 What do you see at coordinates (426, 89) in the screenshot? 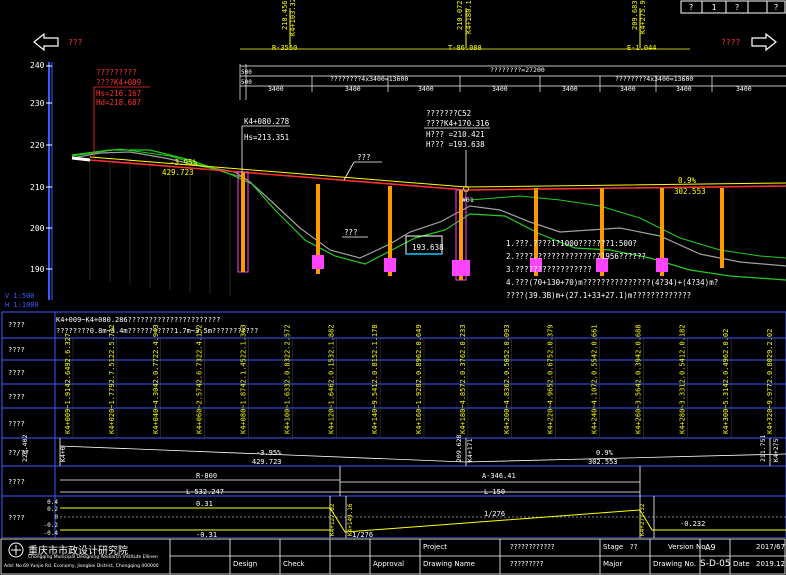
I see `top-dim-span-3: 3400` at bounding box center [426, 89].